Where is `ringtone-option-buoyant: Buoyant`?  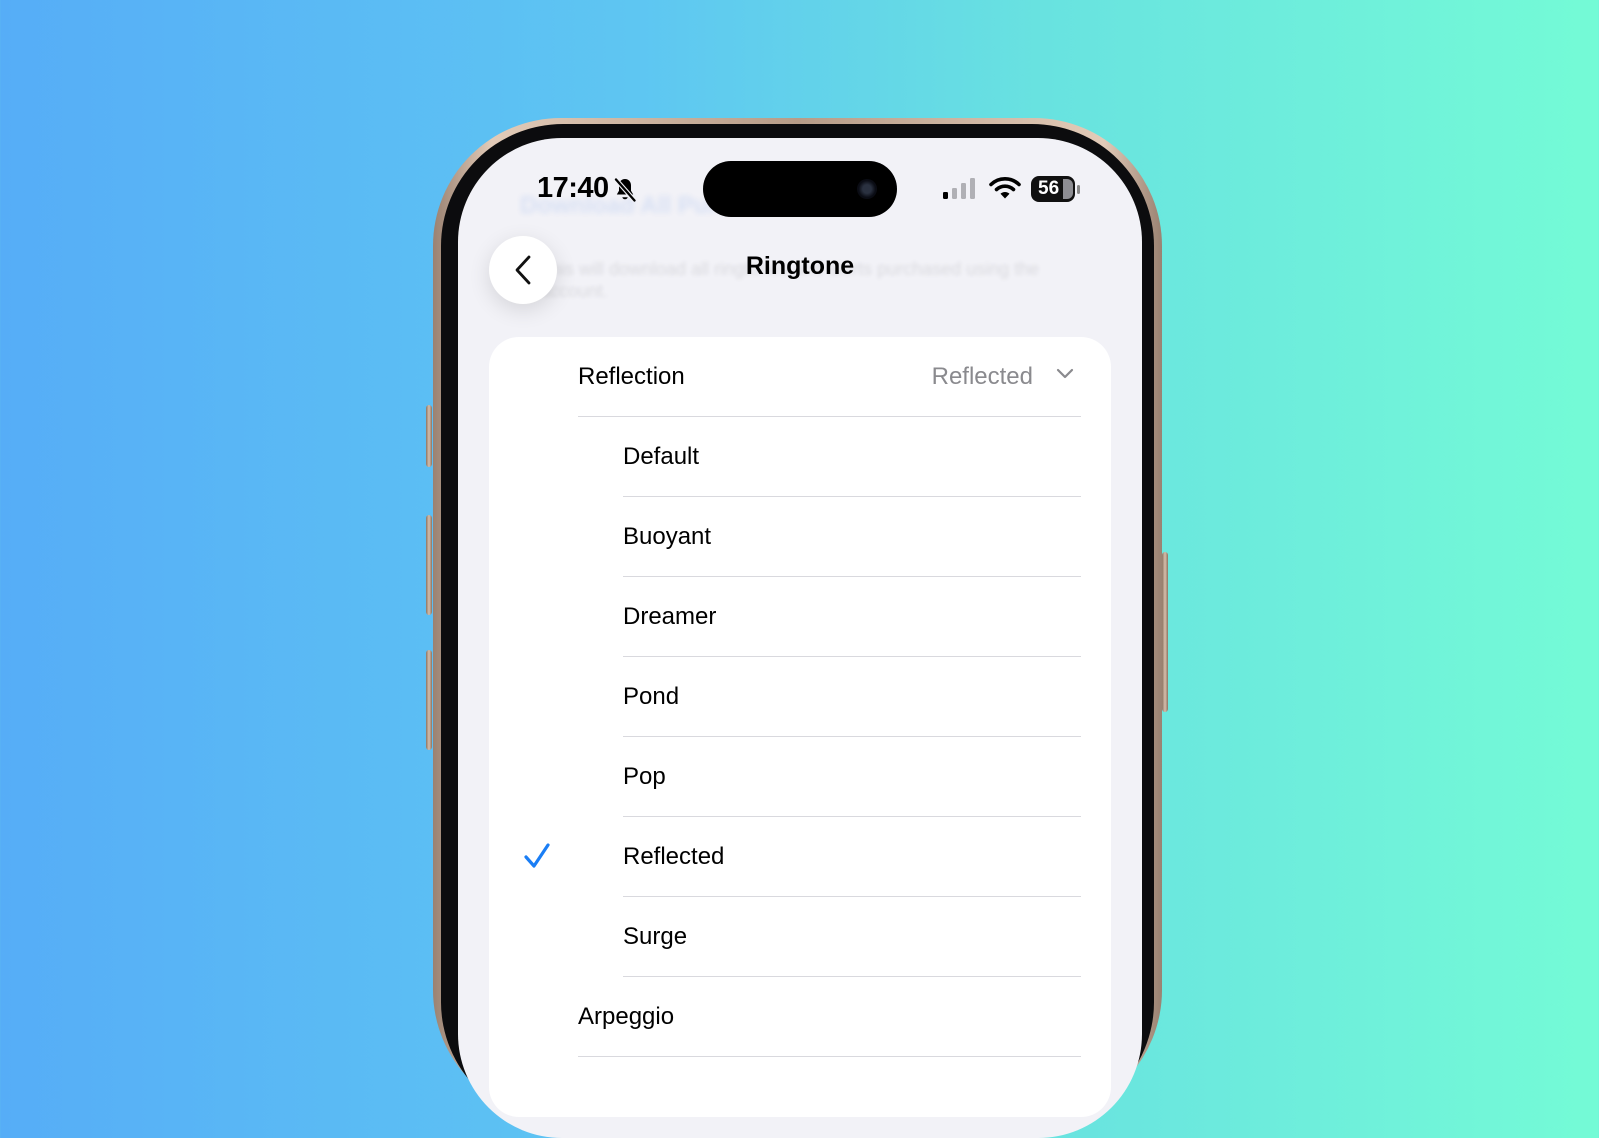 ringtone-option-buoyant: Buoyant is located at coordinates (800, 537).